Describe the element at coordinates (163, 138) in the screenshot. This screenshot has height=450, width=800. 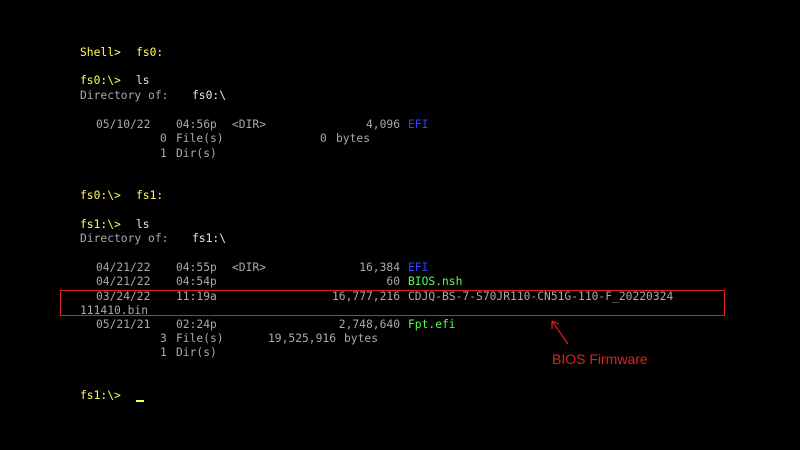
I see `files-count: 0` at that location.